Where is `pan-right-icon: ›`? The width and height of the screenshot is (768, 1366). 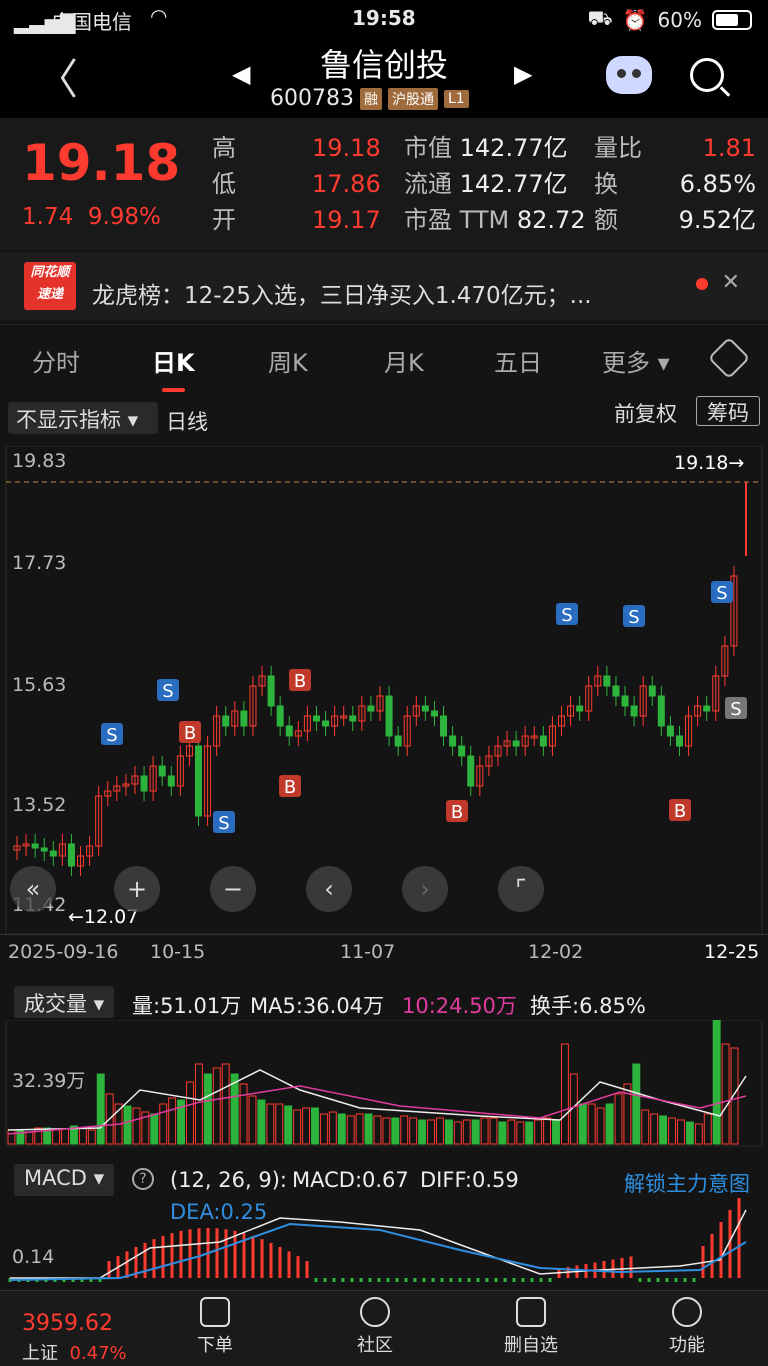 pan-right-icon: › is located at coordinates (425, 889).